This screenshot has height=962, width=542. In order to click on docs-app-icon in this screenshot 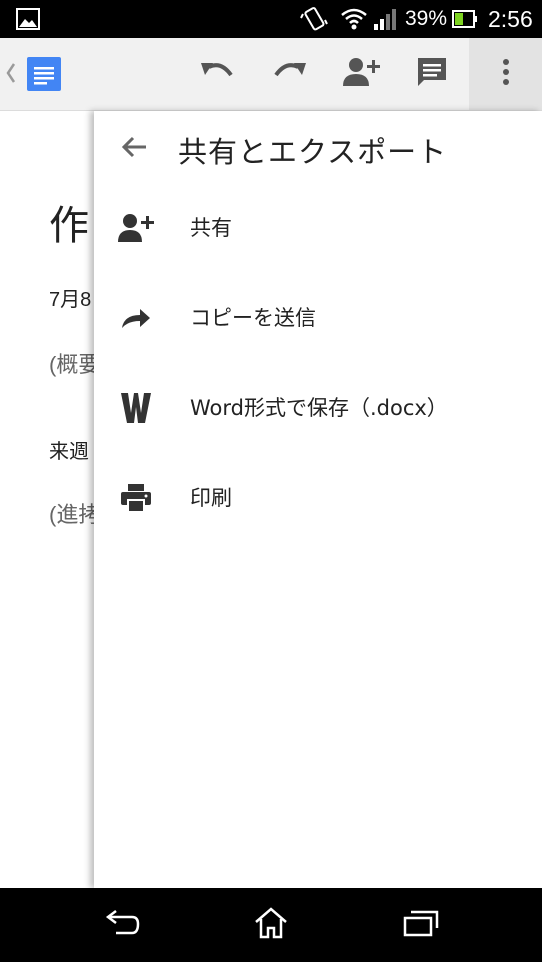, I will do `click(44, 76)`.